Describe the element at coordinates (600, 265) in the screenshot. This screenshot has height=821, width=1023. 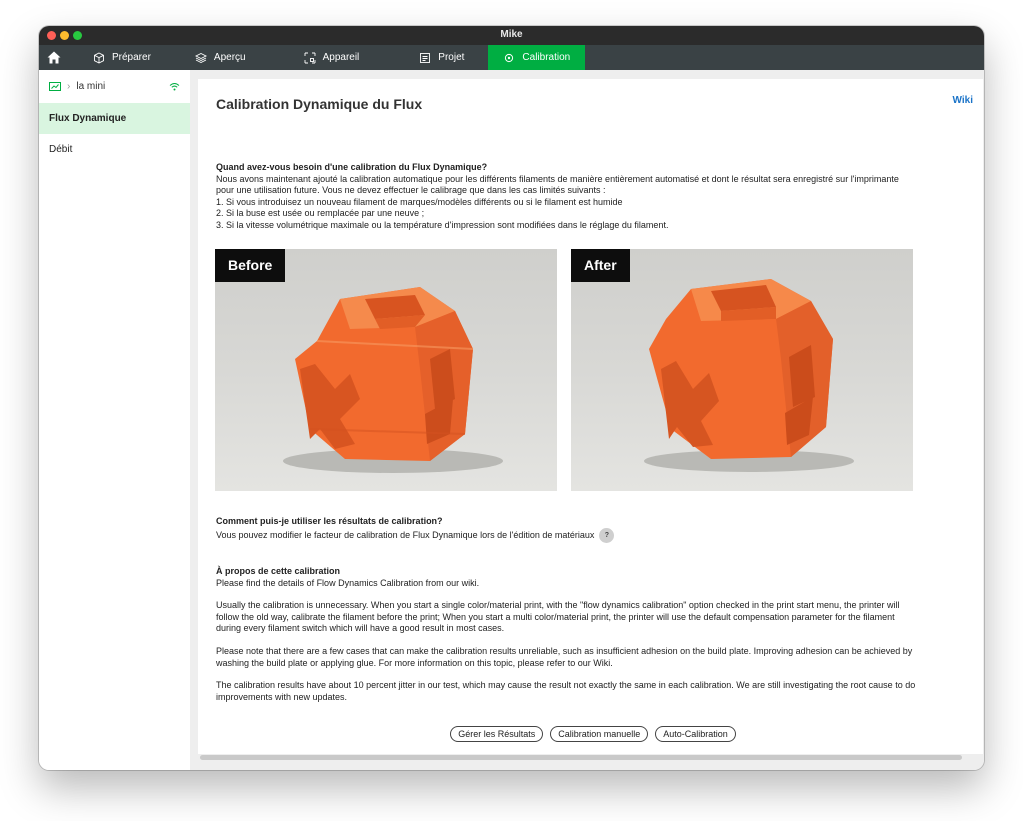
I see `after-label: After` at that location.